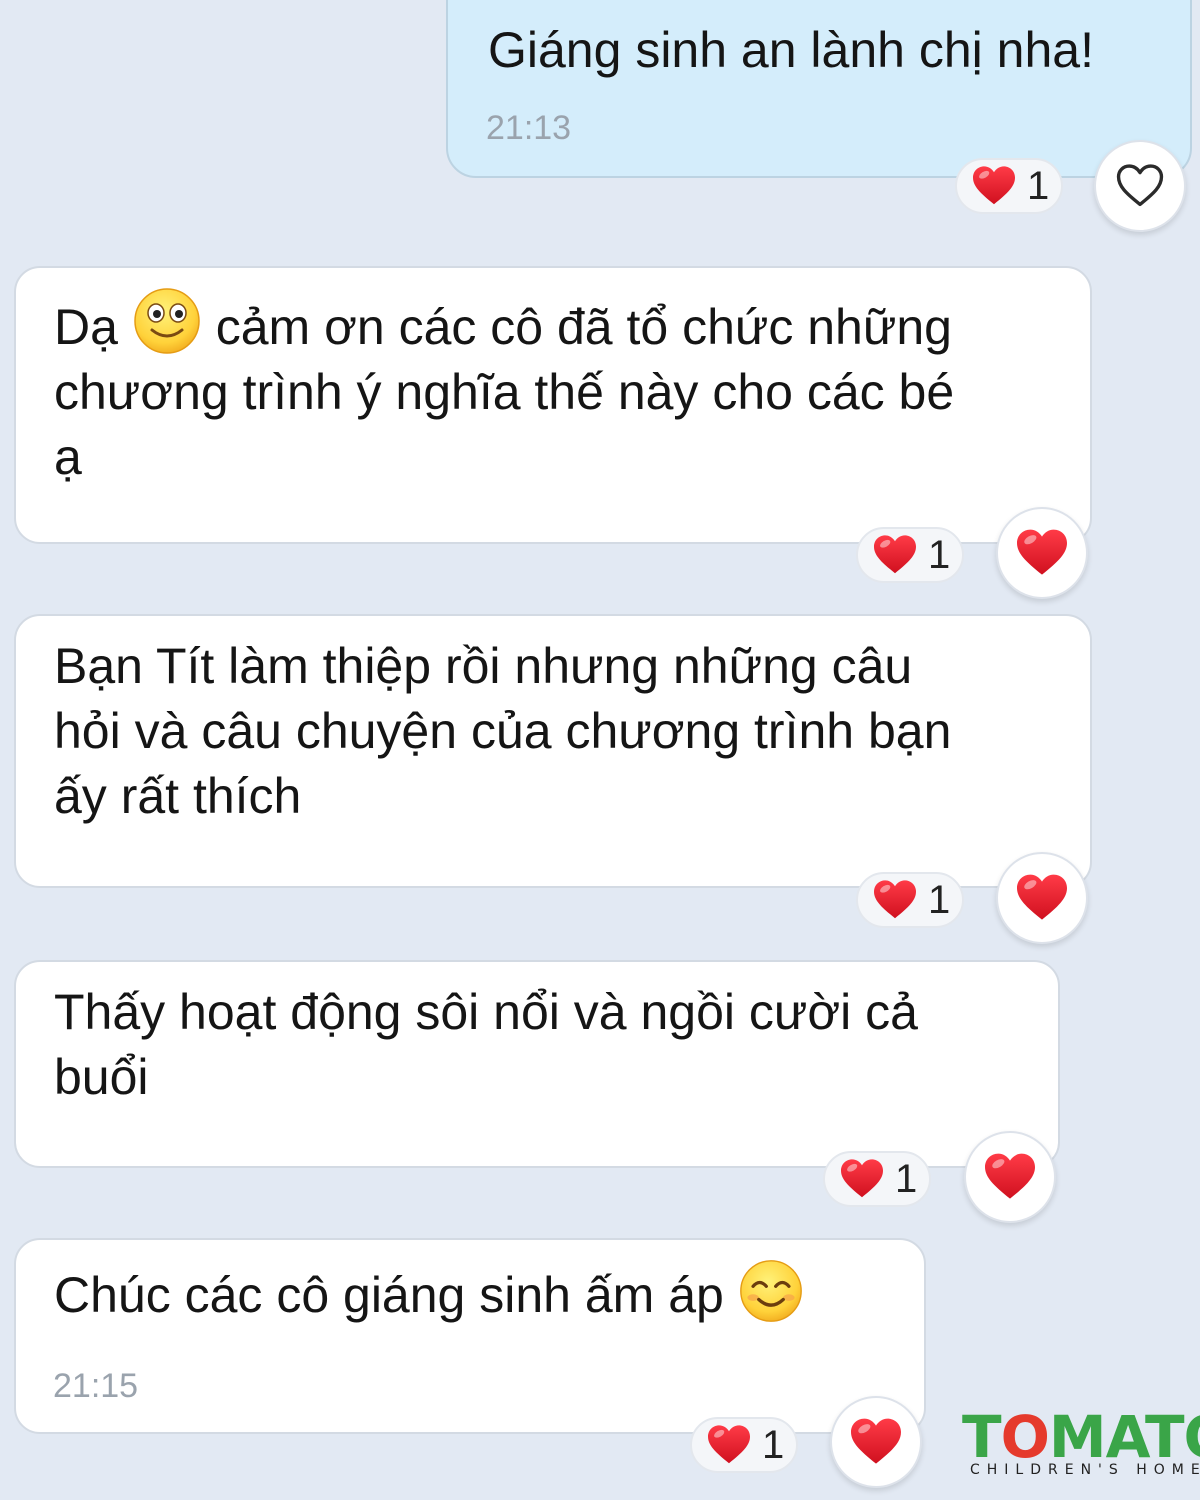 The width and height of the screenshot is (1200, 1500). Describe the element at coordinates (96, 1386) in the screenshot. I see `message-time: 21:15` at that location.